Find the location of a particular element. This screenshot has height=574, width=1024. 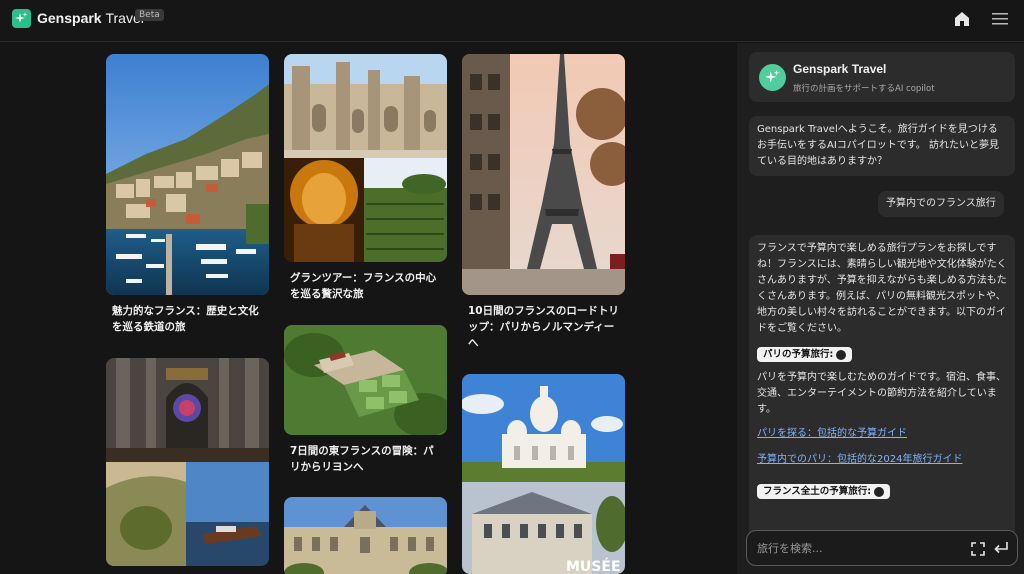

trip-card-image-chateau-aerial is located at coordinates (365, 380).